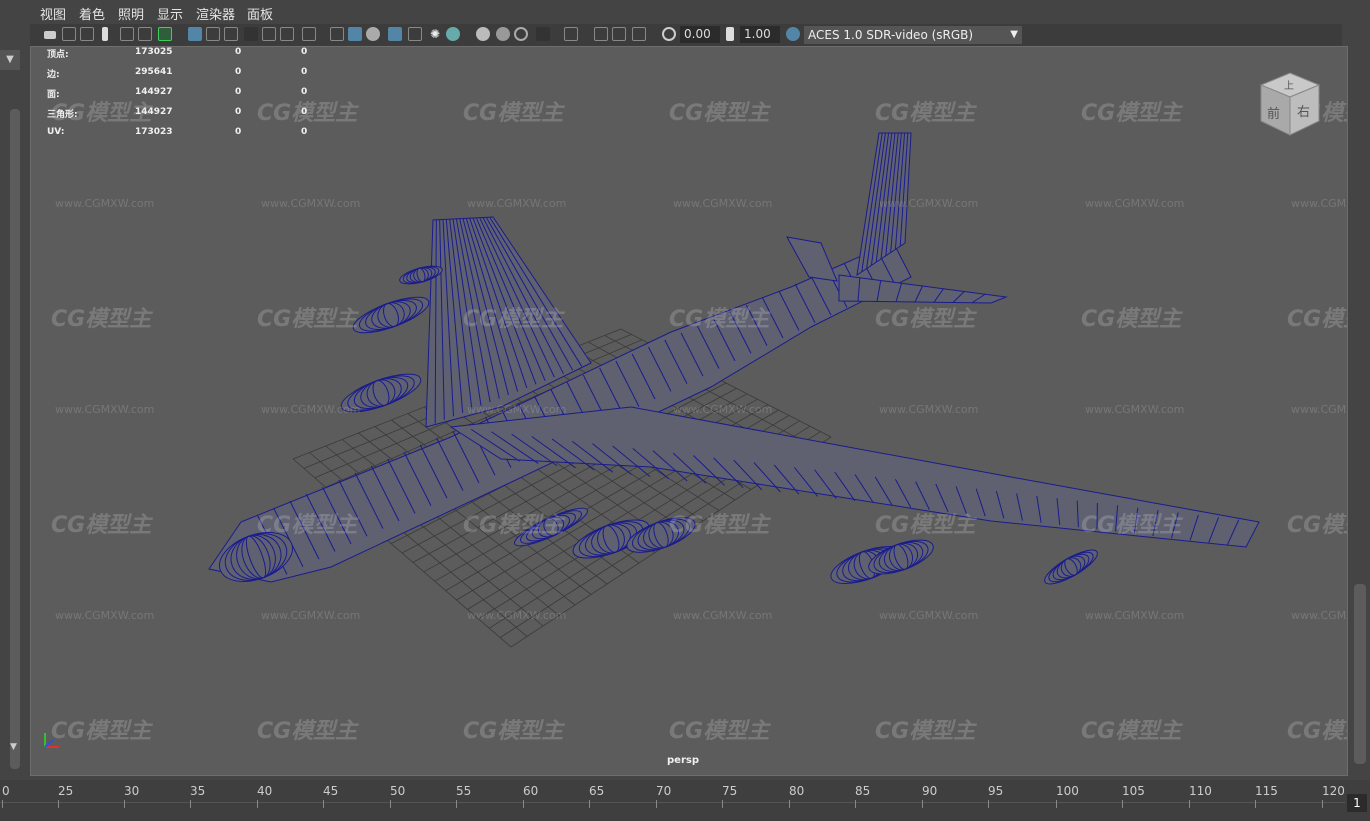 This screenshot has height=821, width=1370. What do you see at coordinates (58, 55) in the screenshot?
I see `hud-label: 顶点:` at bounding box center [58, 55].